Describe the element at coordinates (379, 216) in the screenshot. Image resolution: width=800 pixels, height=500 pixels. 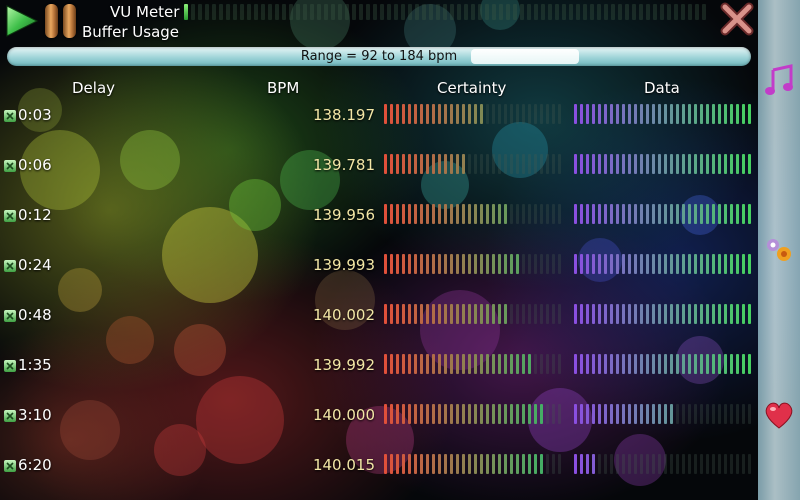
I see `table-row: 0:12 139.956` at that location.